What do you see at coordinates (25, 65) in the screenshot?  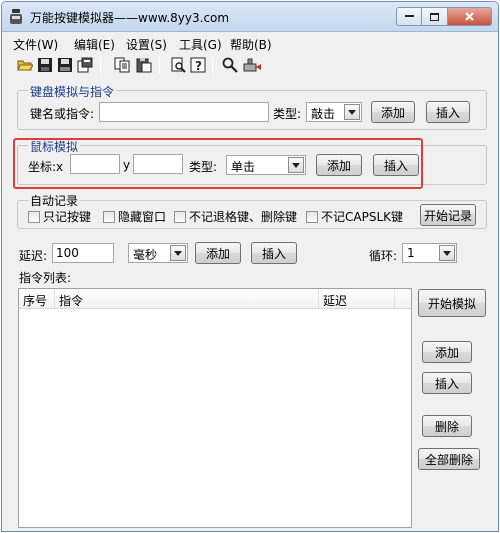 I see `open-folder-icon` at bounding box center [25, 65].